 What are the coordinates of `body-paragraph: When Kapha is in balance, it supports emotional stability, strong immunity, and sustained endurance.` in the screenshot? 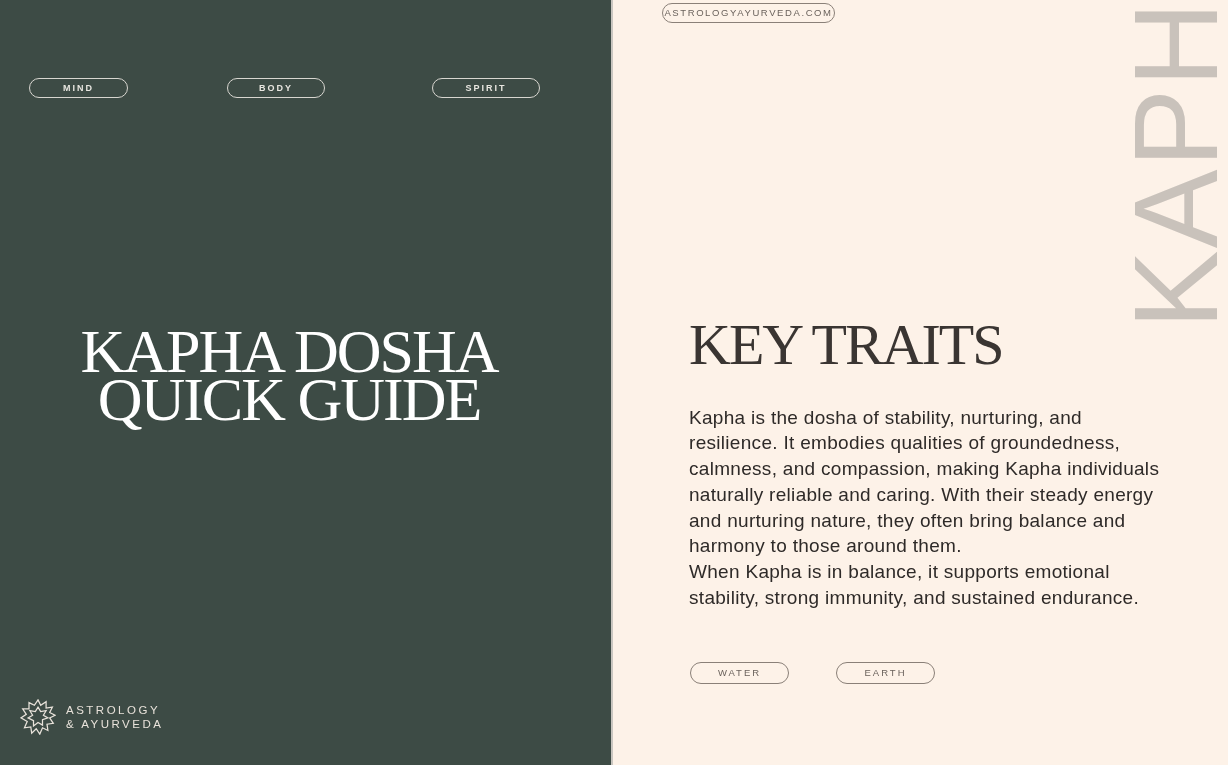 It's located at (914, 585).